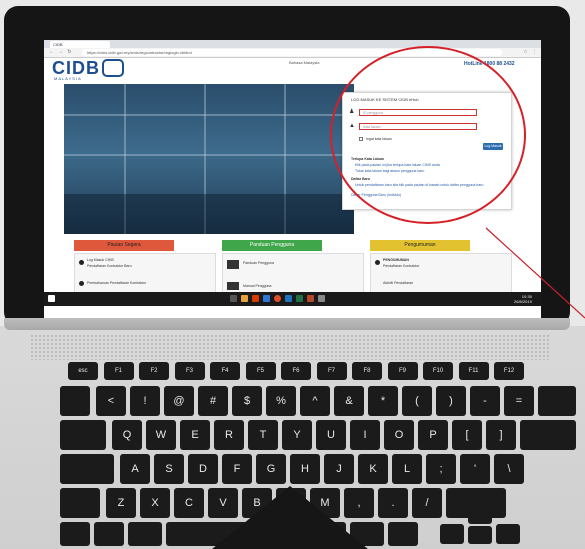 The height and width of the screenshot is (549, 585). I want to click on key: F5, so click(260, 371).